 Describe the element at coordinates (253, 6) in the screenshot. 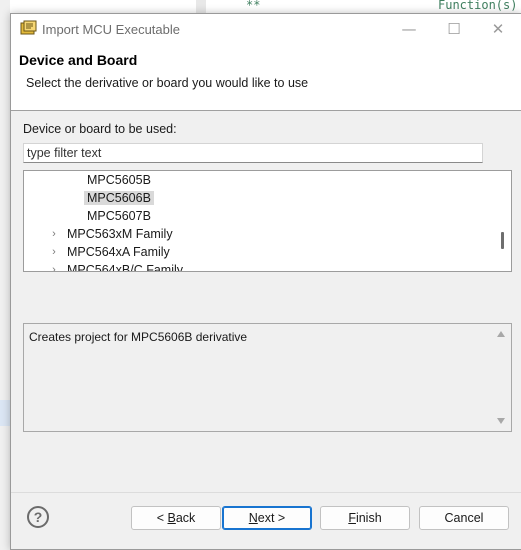

I see `background-code-comment: **` at that location.